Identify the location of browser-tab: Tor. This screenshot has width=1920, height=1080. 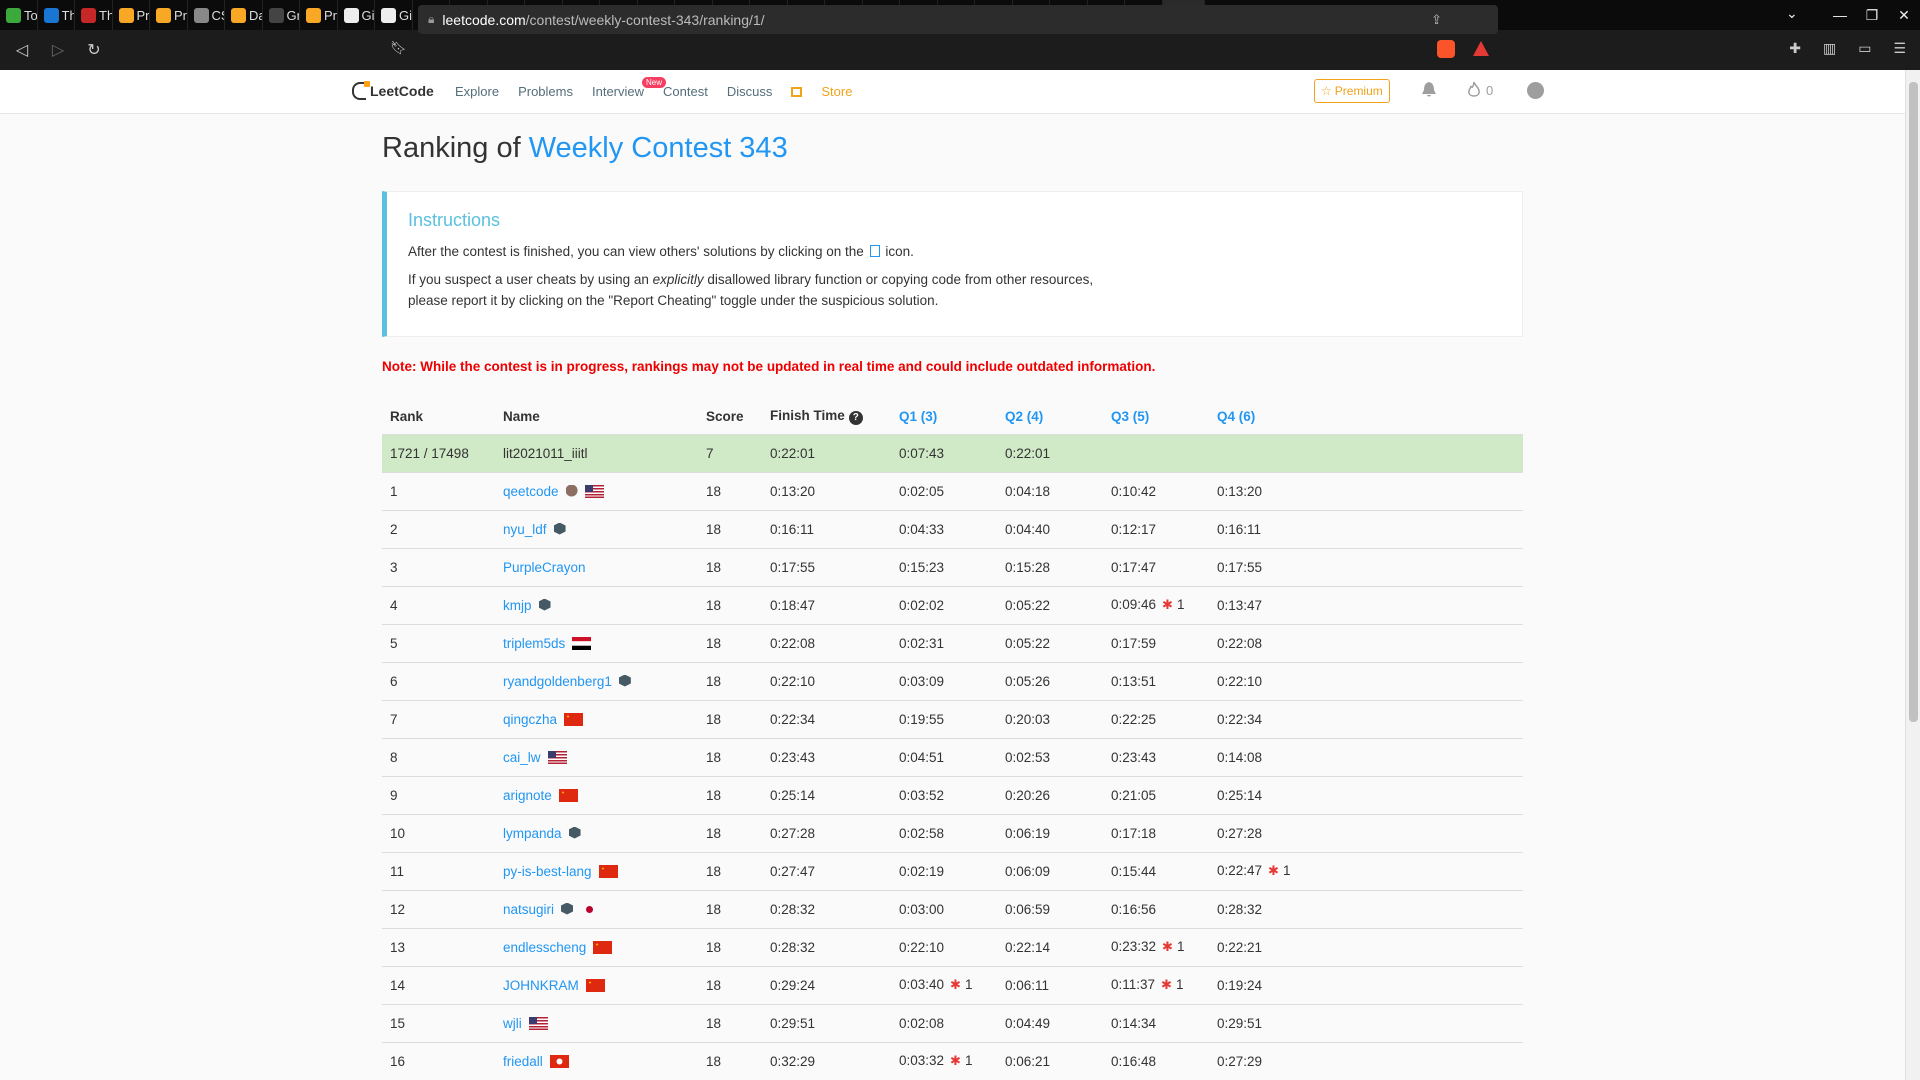
(19, 15).